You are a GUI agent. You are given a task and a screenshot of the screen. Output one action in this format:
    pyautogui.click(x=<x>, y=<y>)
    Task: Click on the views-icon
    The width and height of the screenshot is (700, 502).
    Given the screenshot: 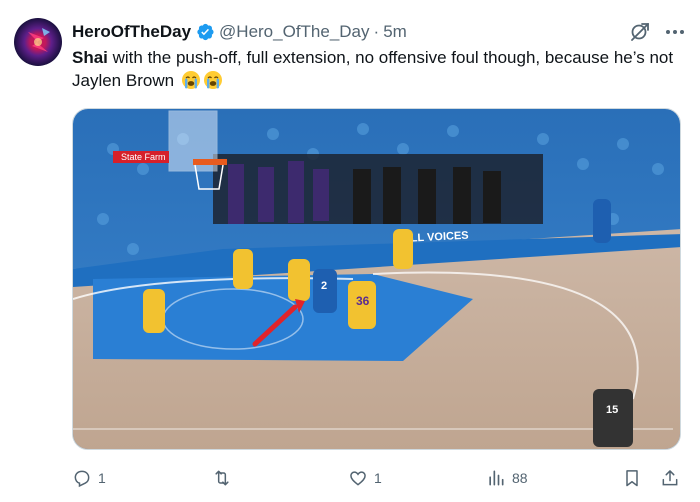 What is the action you would take?
    pyautogui.click(x=496, y=478)
    